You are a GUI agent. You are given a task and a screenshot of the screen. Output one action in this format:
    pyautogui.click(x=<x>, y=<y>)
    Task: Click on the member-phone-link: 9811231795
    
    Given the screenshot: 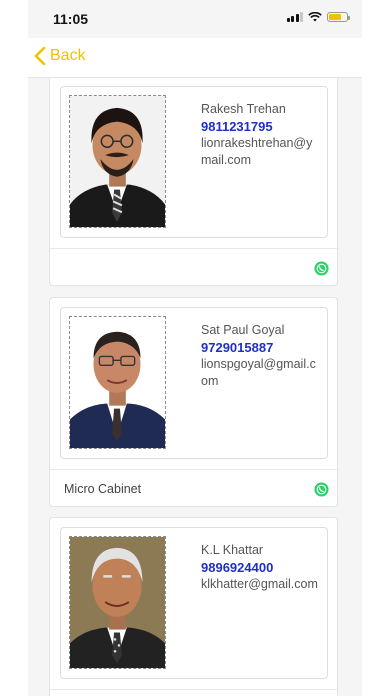 What is the action you would take?
    pyautogui.click(x=260, y=126)
    